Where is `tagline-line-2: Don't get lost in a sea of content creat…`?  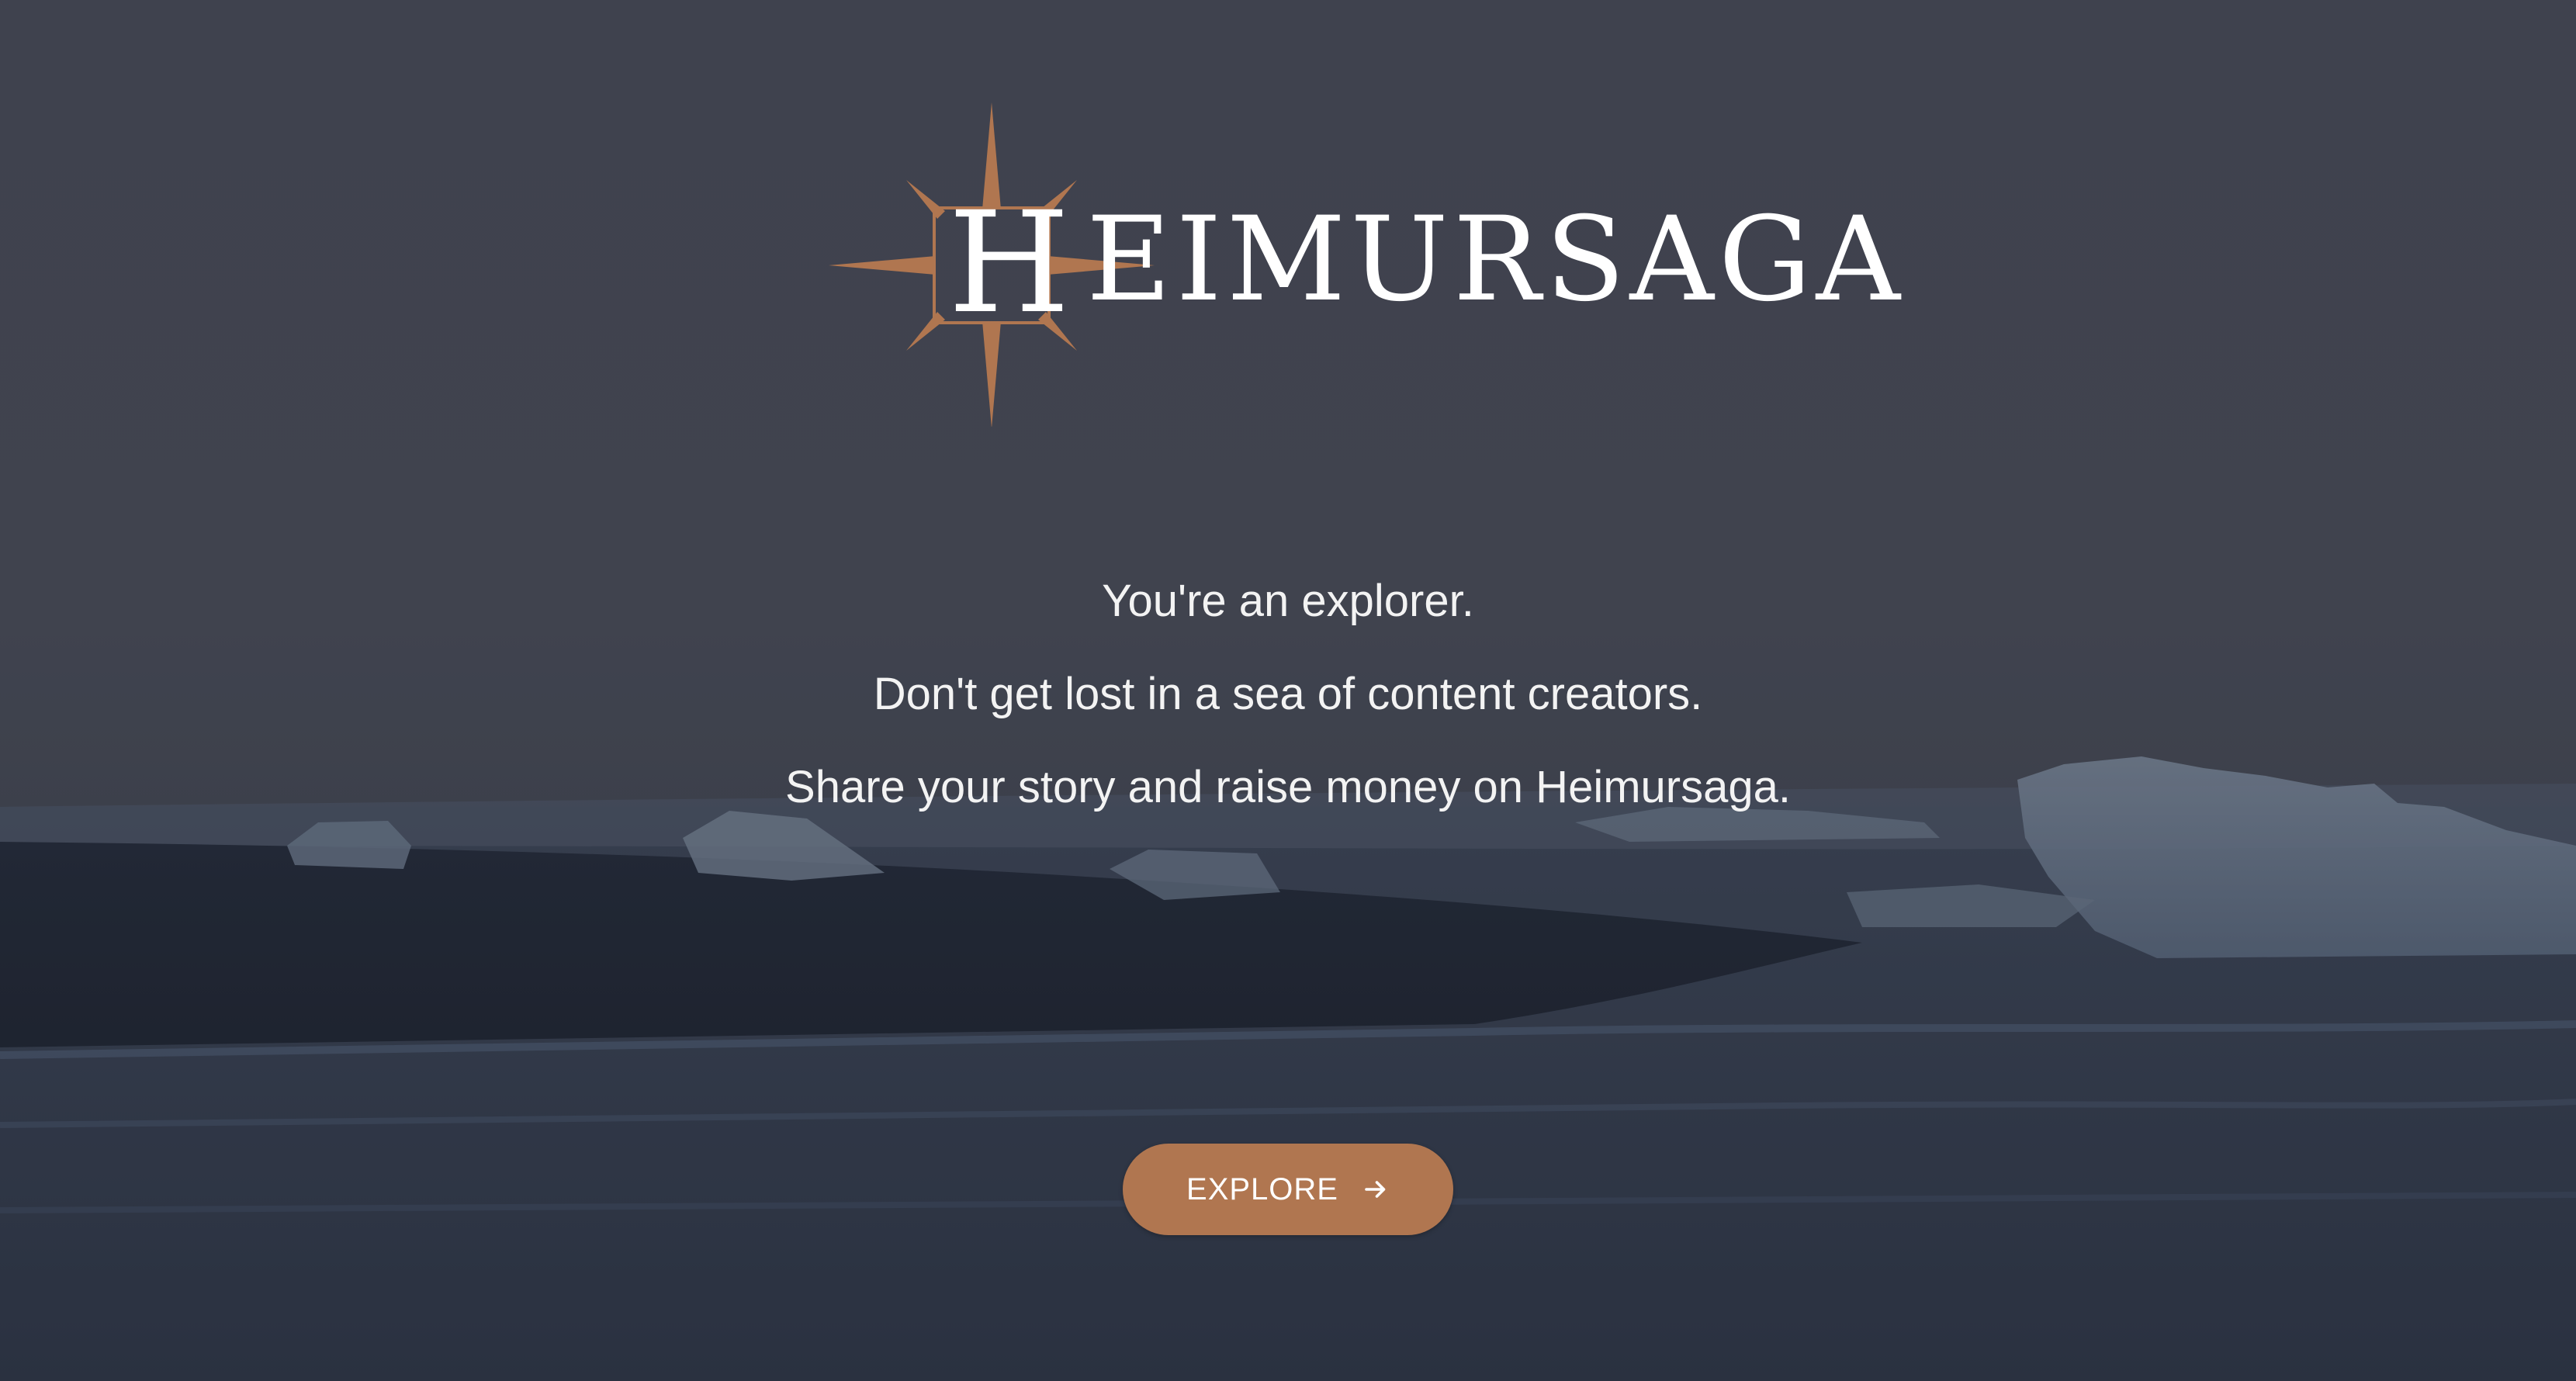
tagline-line-2: Don't get lost in a sea of content creat… is located at coordinates (1288, 694).